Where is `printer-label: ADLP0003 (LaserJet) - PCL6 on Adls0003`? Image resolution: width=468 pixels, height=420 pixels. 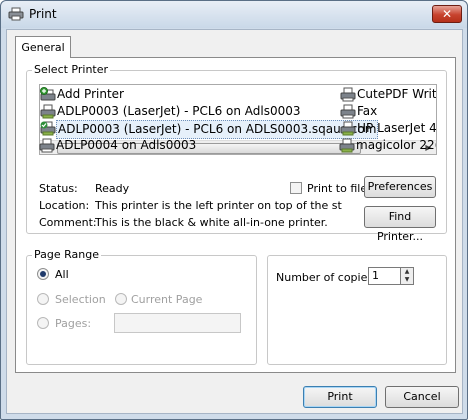 printer-label: ADLP0003 (LaserJet) - PCL6 on Adls0003 is located at coordinates (179, 111).